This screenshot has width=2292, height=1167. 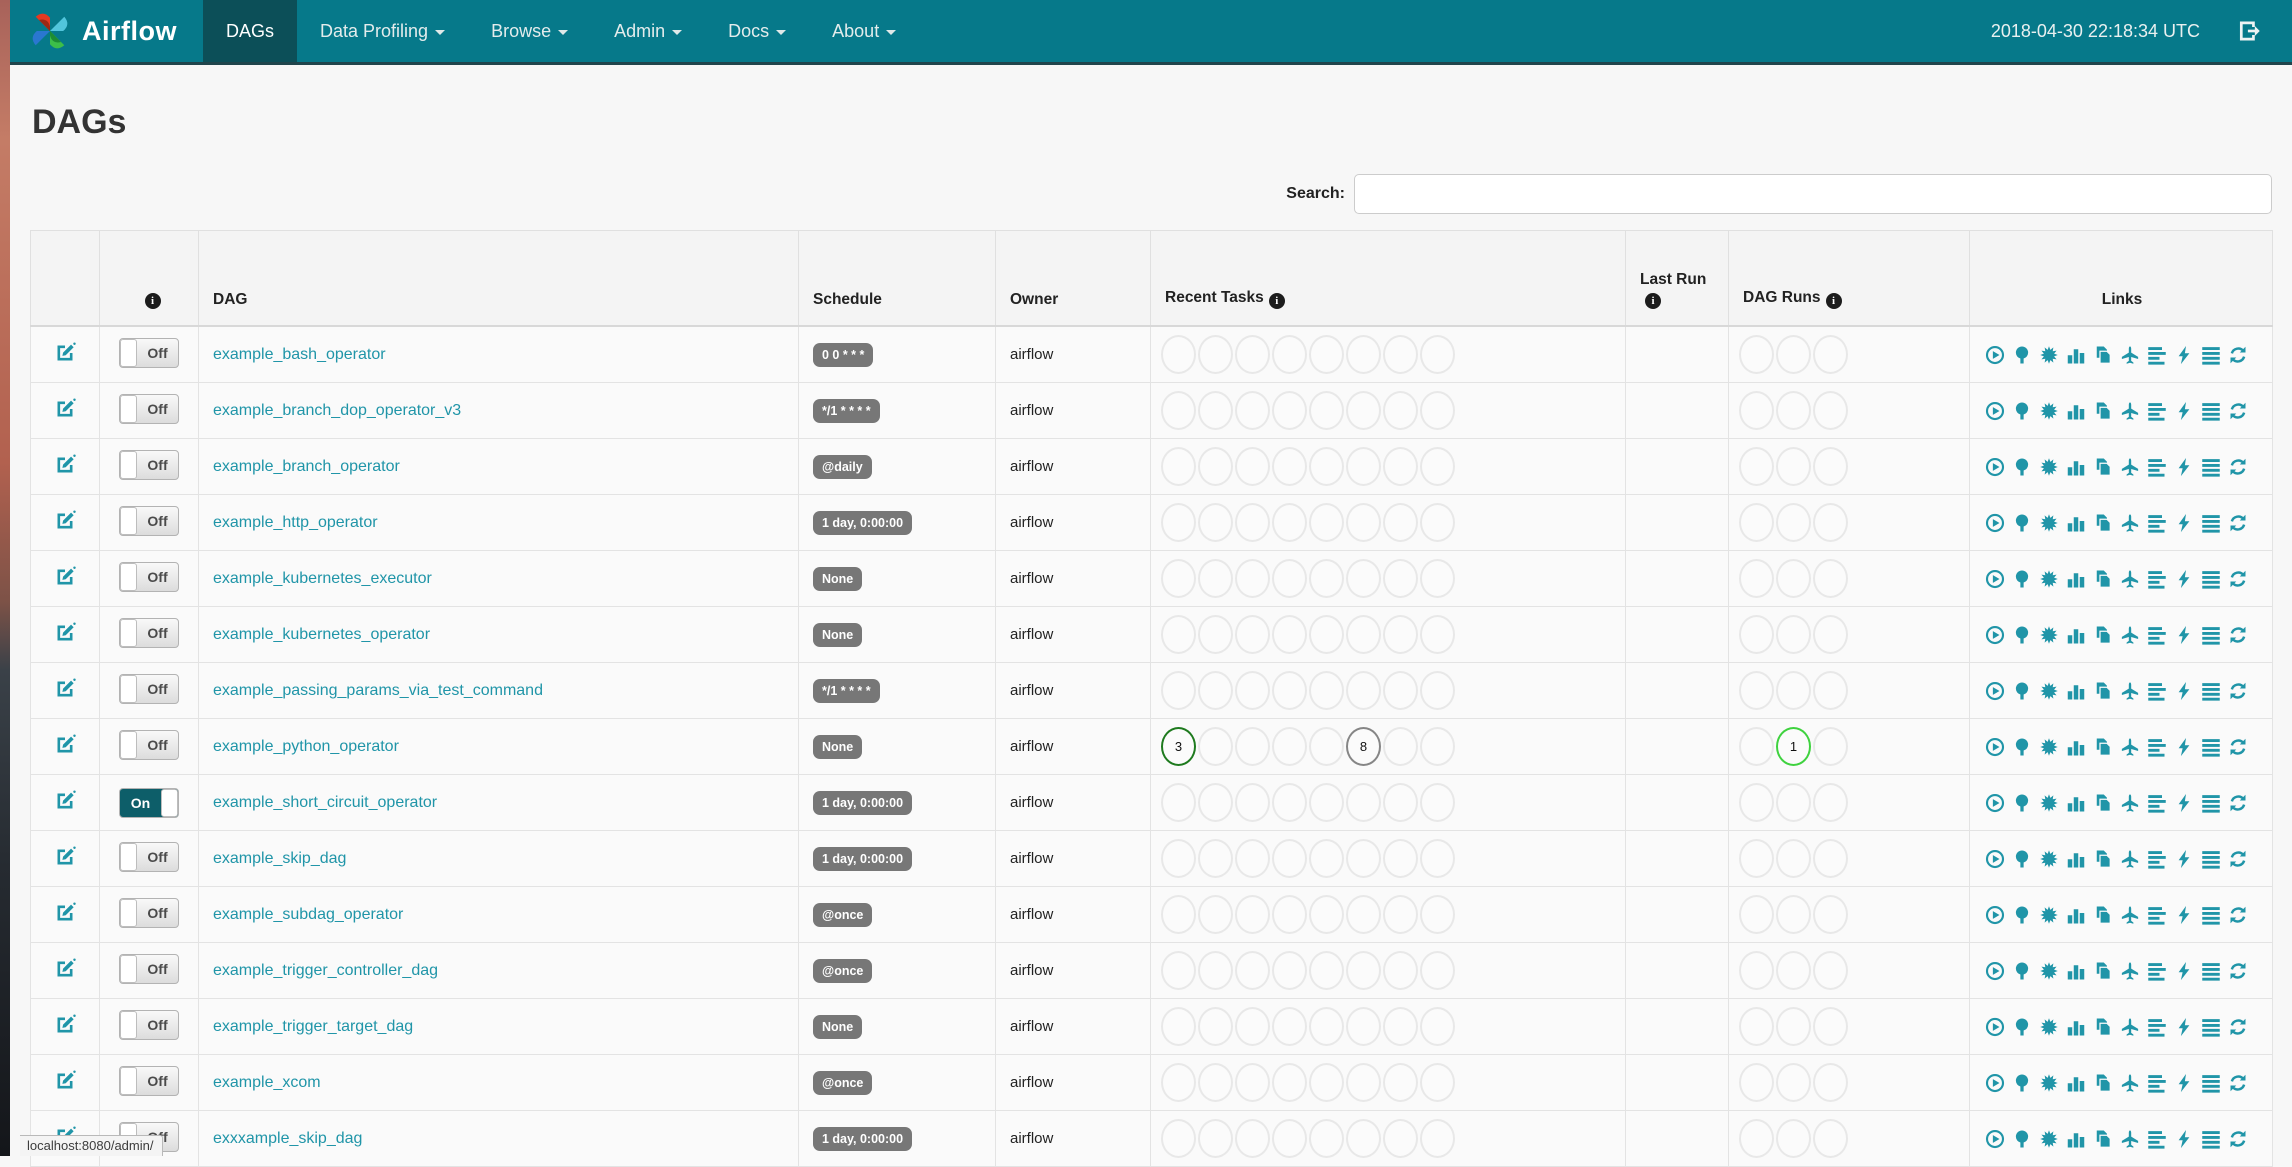 I want to click on dag-link: example_bash_operator, so click(x=299, y=354).